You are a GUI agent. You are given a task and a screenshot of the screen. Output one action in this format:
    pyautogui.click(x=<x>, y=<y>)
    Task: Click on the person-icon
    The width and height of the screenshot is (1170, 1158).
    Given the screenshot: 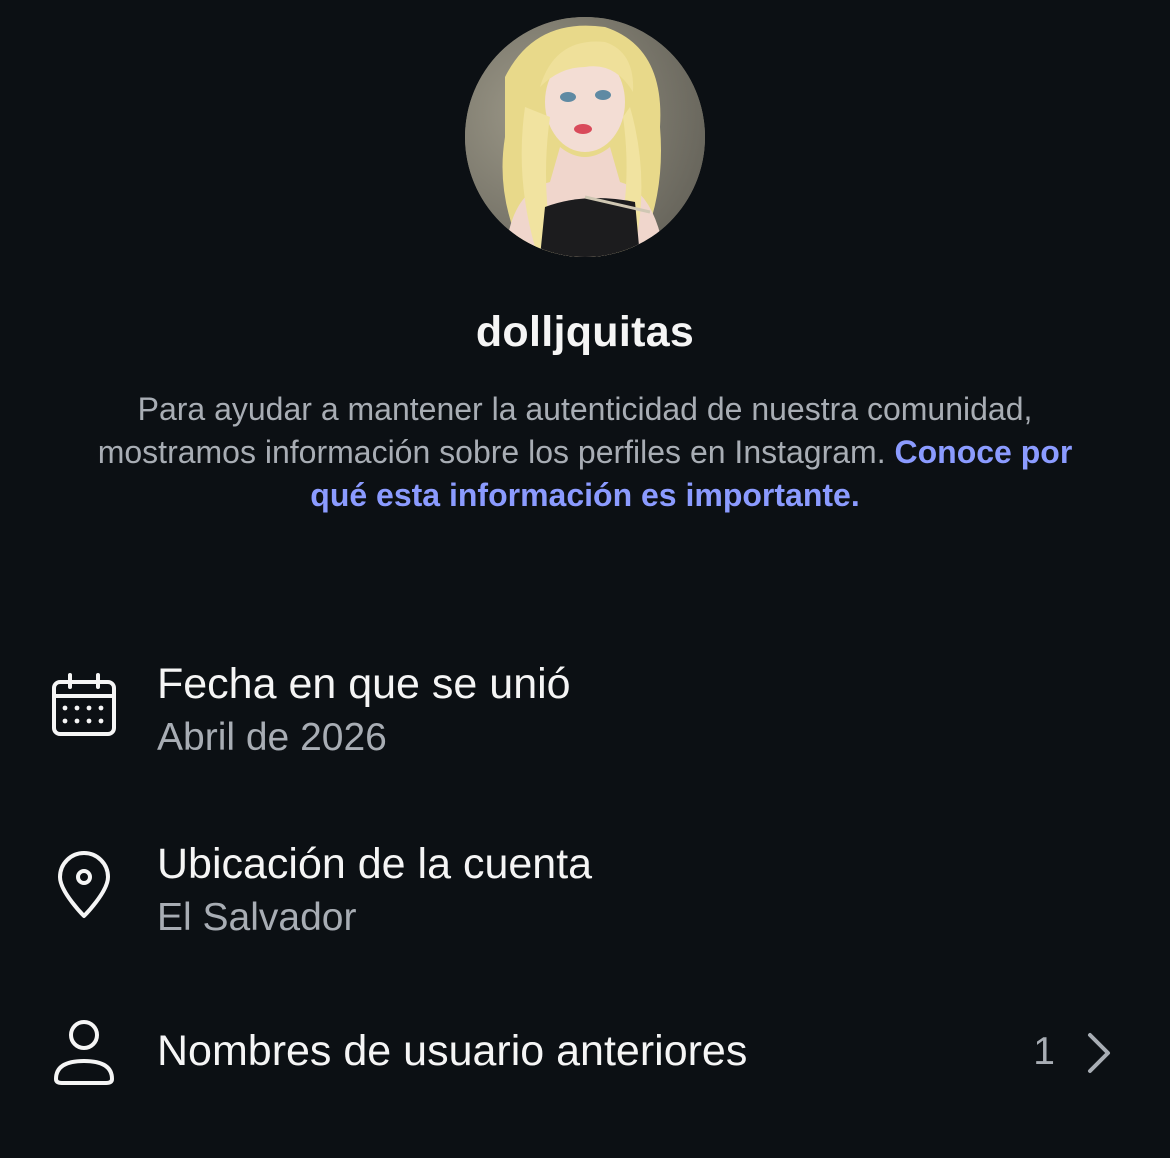 What is the action you would take?
    pyautogui.click(x=84, y=1051)
    